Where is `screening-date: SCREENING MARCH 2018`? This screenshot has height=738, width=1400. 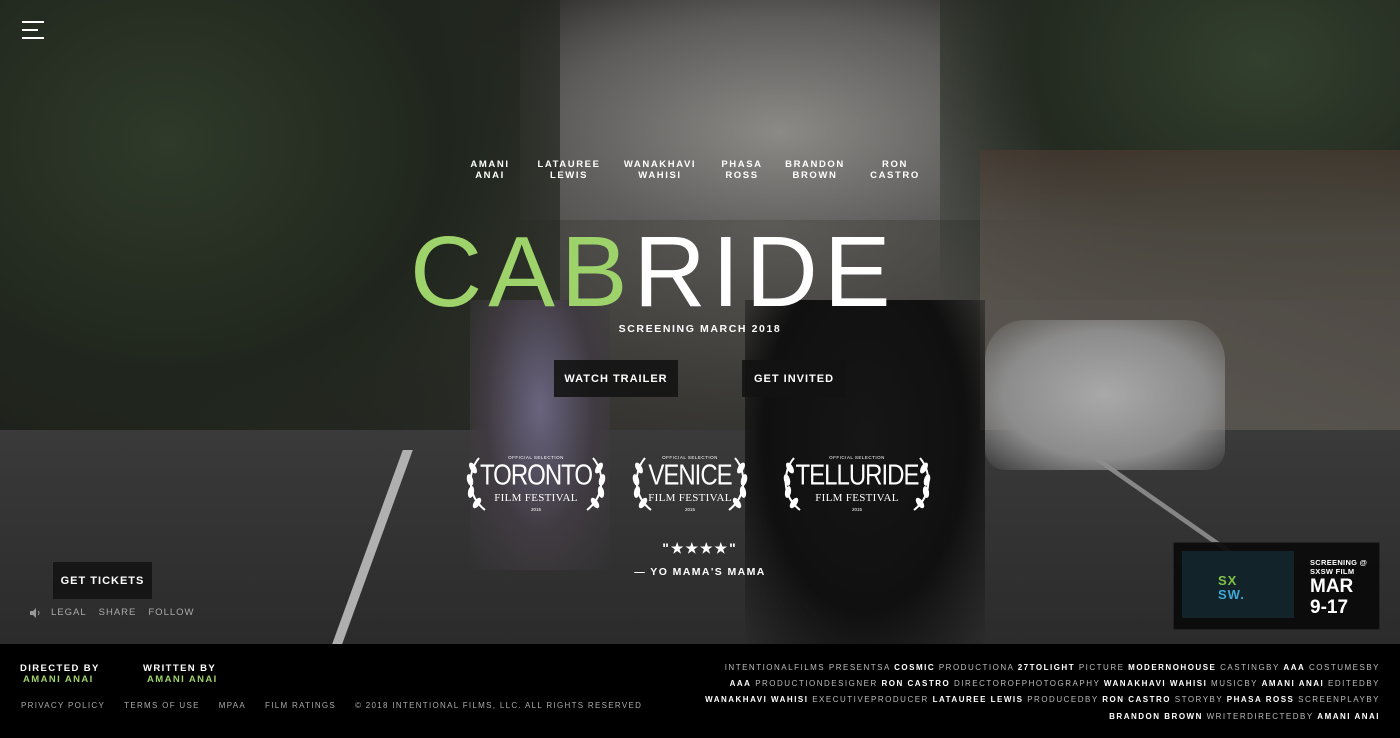
screening-date: SCREENING MARCH 2018 is located at coordinates (700, 329).